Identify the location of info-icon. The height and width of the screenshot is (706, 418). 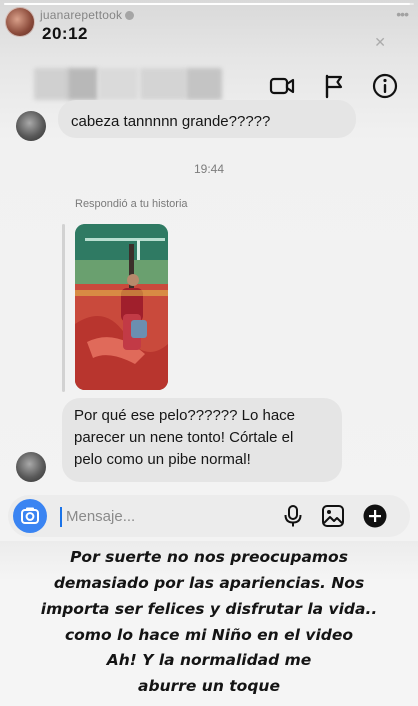
(385, 86).